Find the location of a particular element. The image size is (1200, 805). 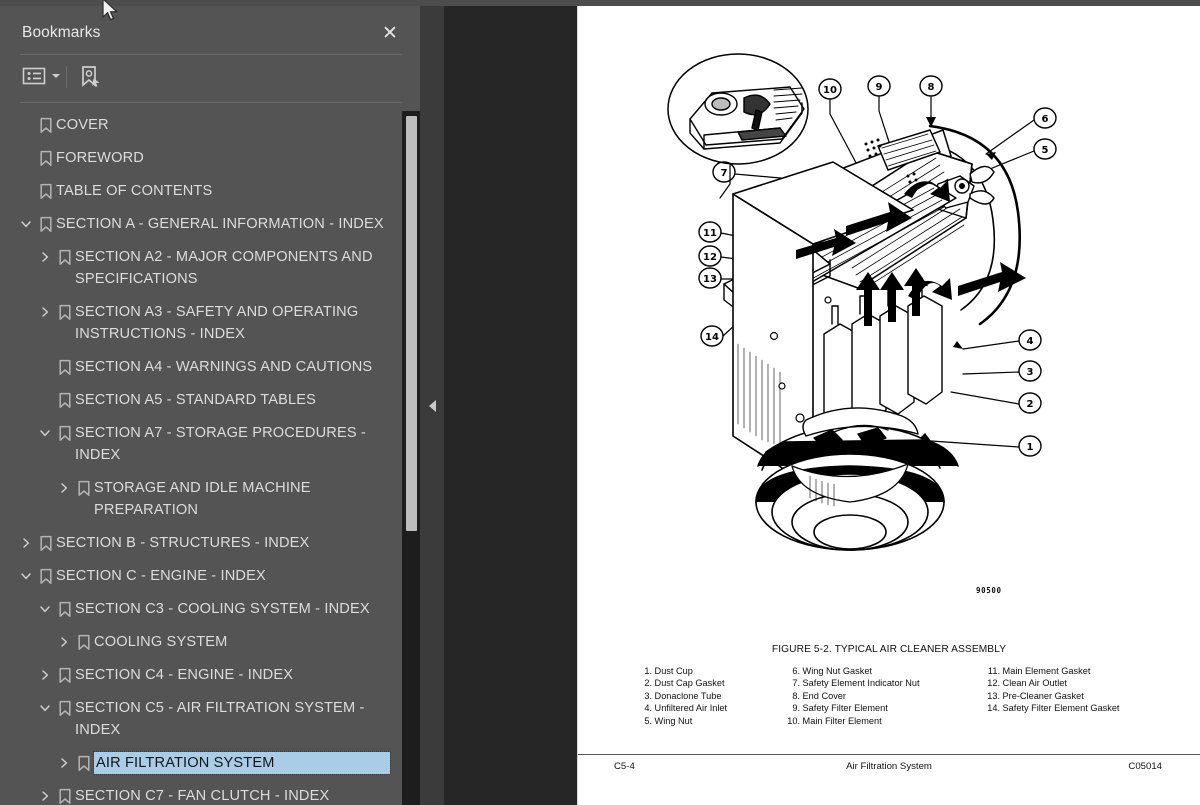

legend-item: 3. Donaclone Tube is located at coordinates (684, 696).